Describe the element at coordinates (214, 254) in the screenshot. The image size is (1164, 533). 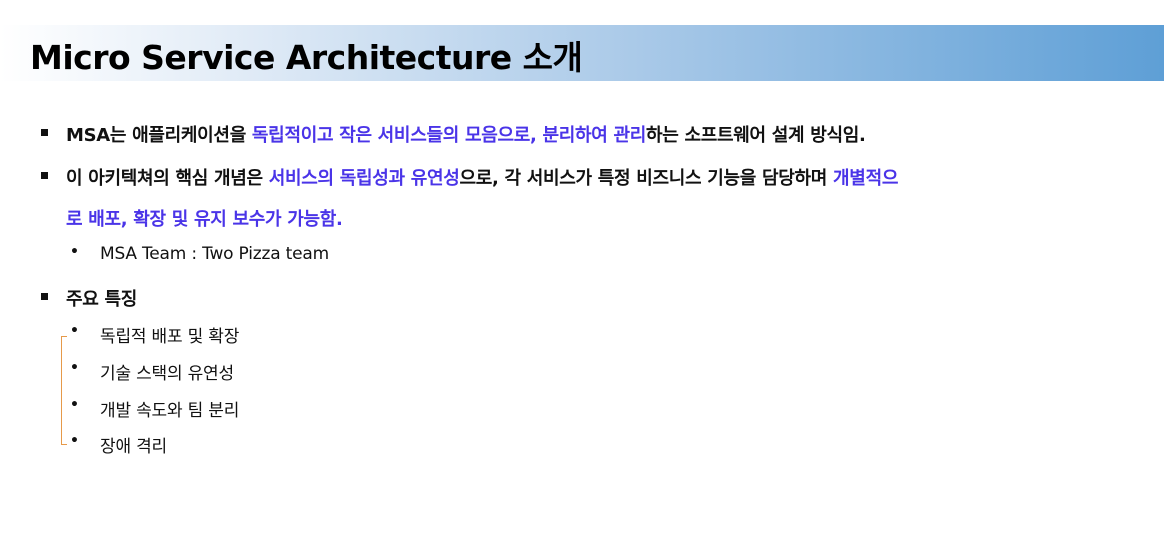
I see `bullet-2-sub-item: MSA Team : Two Pizza team` at that location.